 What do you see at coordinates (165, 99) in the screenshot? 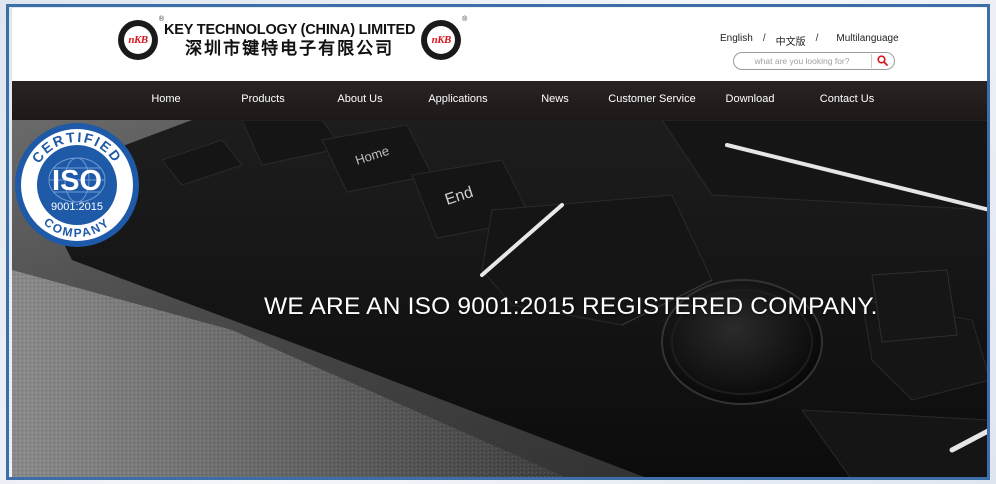
I see `nav-home: Home` at bounding box center [165, 99].